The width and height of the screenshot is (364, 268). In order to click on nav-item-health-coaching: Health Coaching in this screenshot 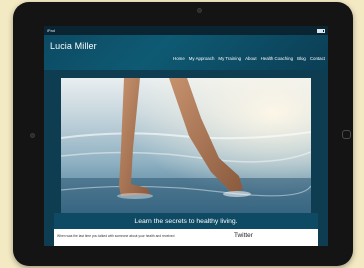, I will do `click(277, 58)`.